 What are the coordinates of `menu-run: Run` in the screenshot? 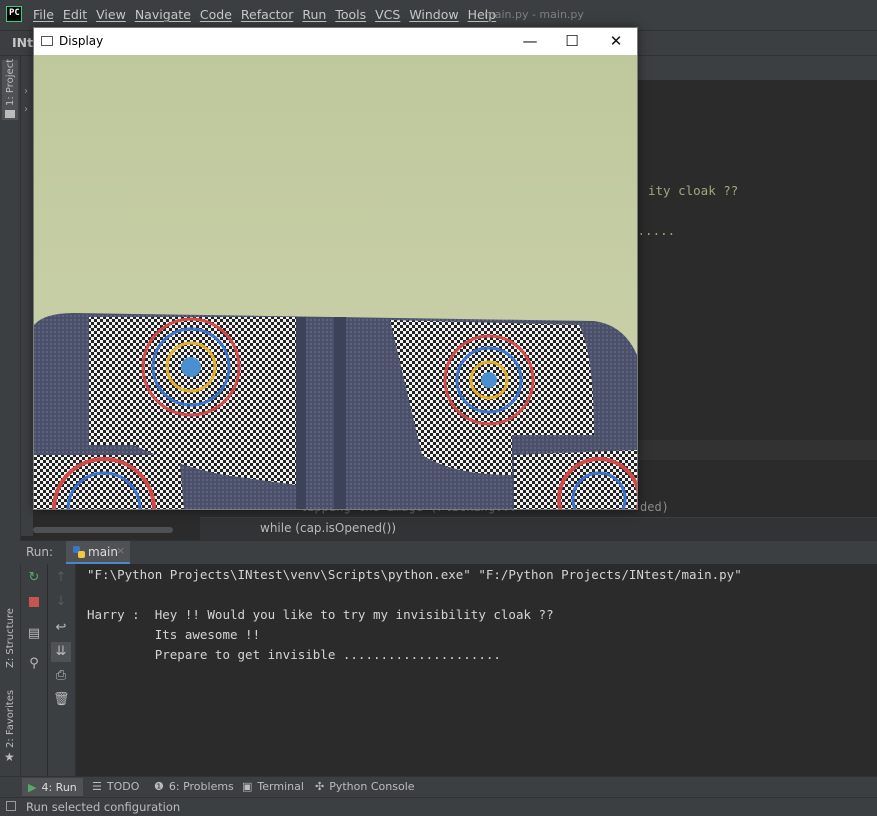 It's located at (314, 14).